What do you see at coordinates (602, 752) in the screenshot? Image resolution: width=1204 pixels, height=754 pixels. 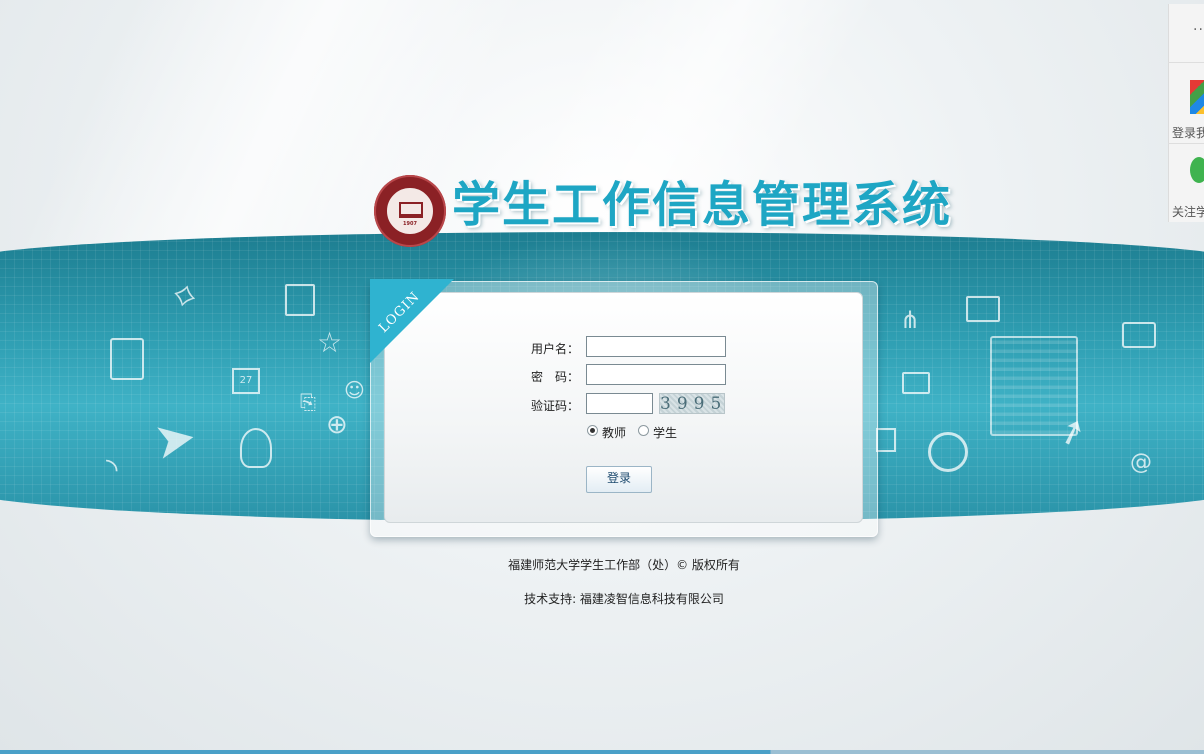 I see `taskbar-edge` at bounding box center [602, 752].